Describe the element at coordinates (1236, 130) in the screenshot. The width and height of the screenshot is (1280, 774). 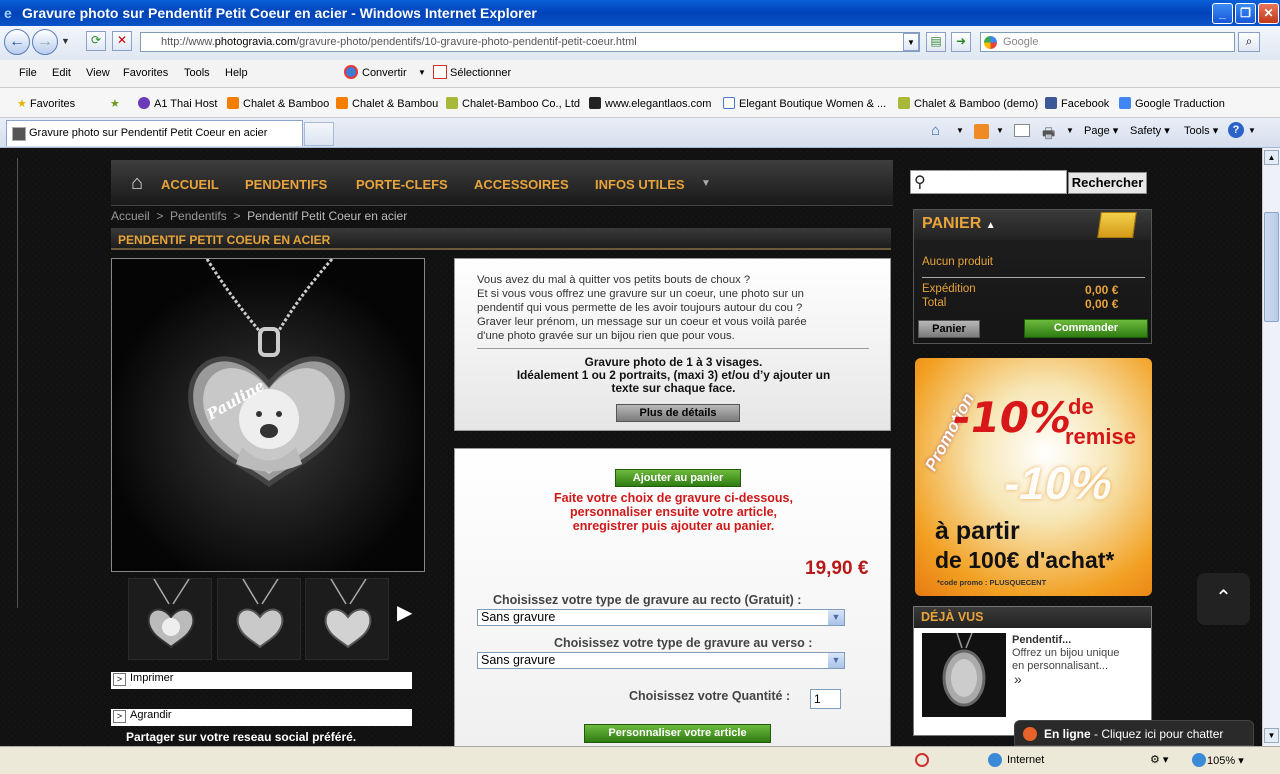
I see `help-icon: ?` at that location.